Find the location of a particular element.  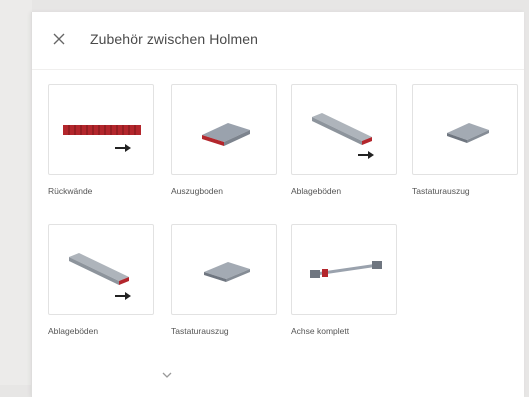

pull-out-shelf-icon is located at coordinates (226, 134).